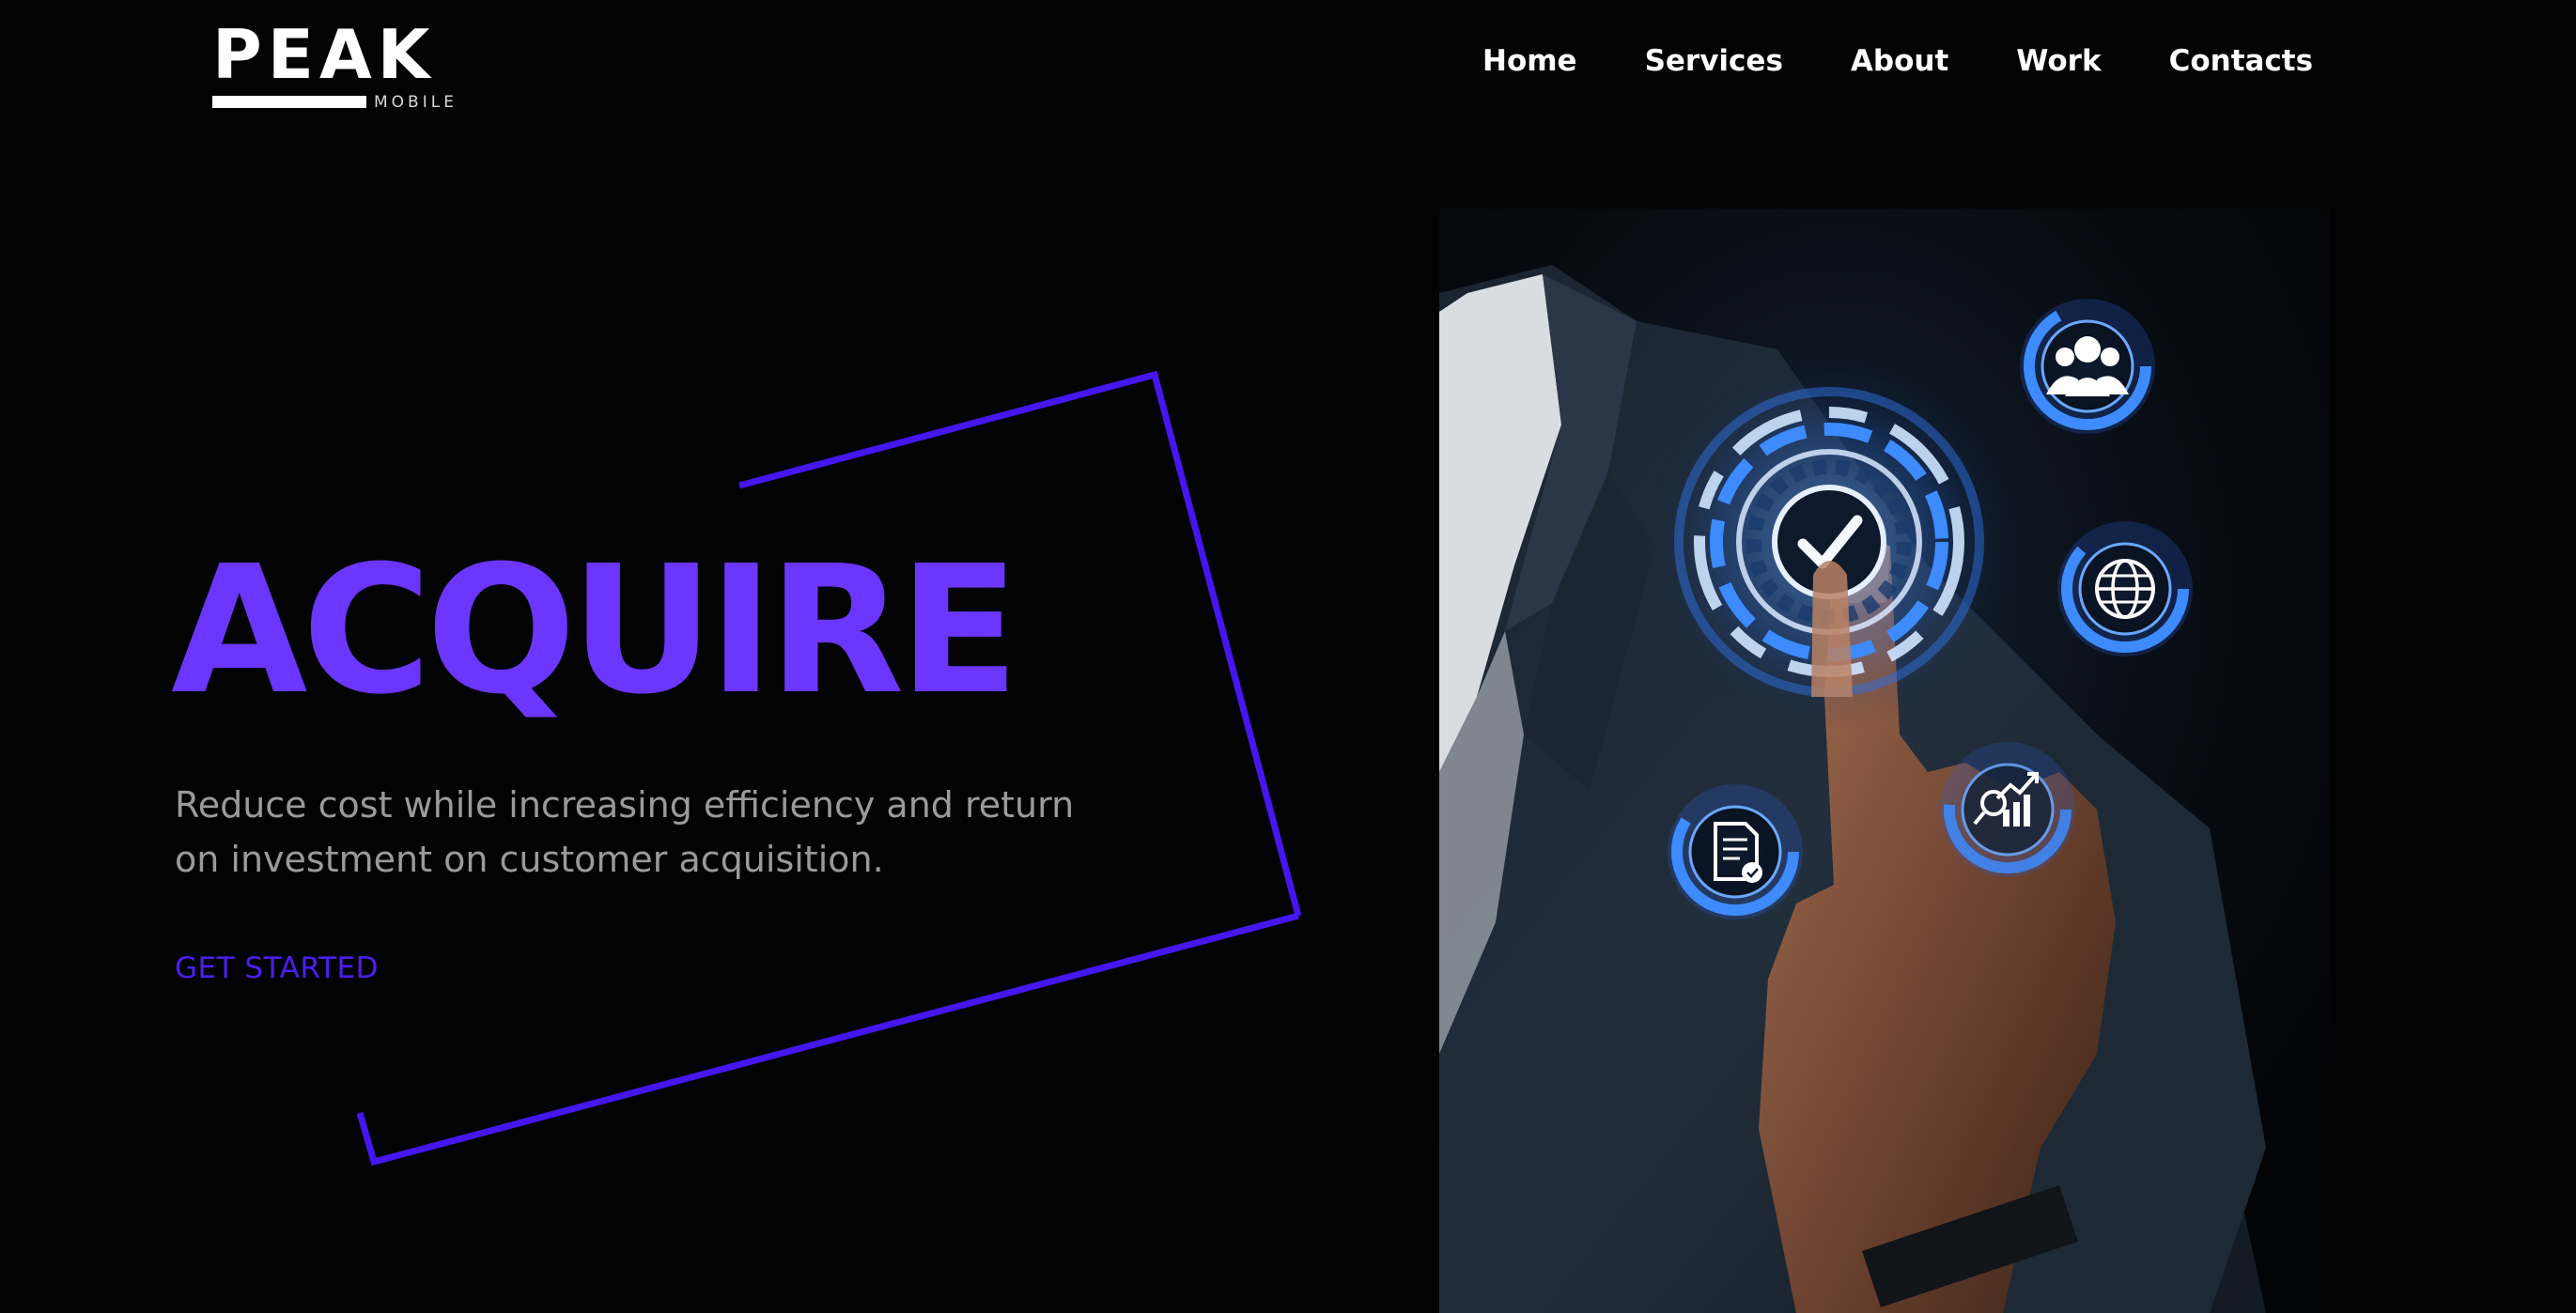  Describe the element at coordinates (2125, 588) in the screenshot. I see `globe-icon` at that location.